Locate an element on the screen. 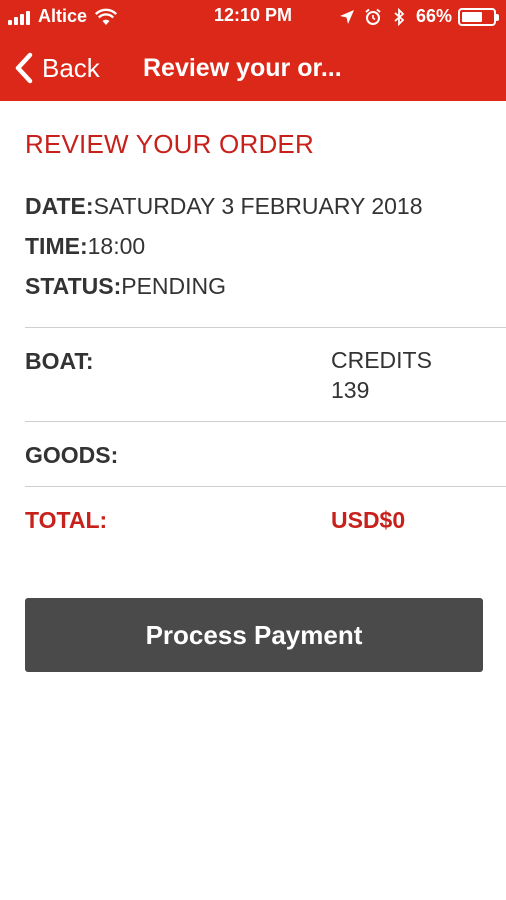  goods-label: GOODS: is located at coordinates (72, 455).